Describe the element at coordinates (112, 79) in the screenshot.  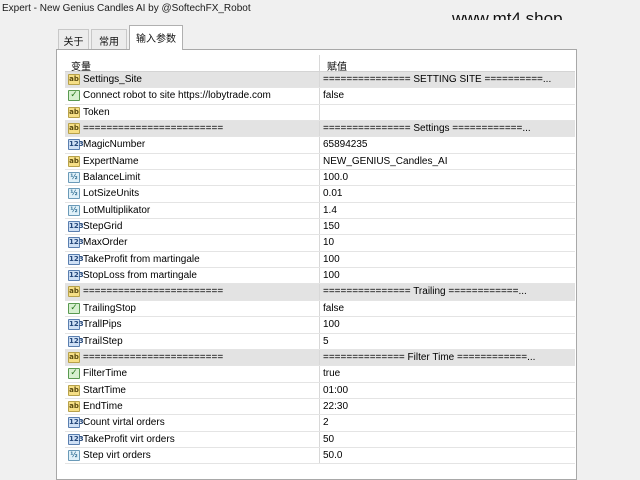
I see `parameter-name: Settings_Site` at that location.